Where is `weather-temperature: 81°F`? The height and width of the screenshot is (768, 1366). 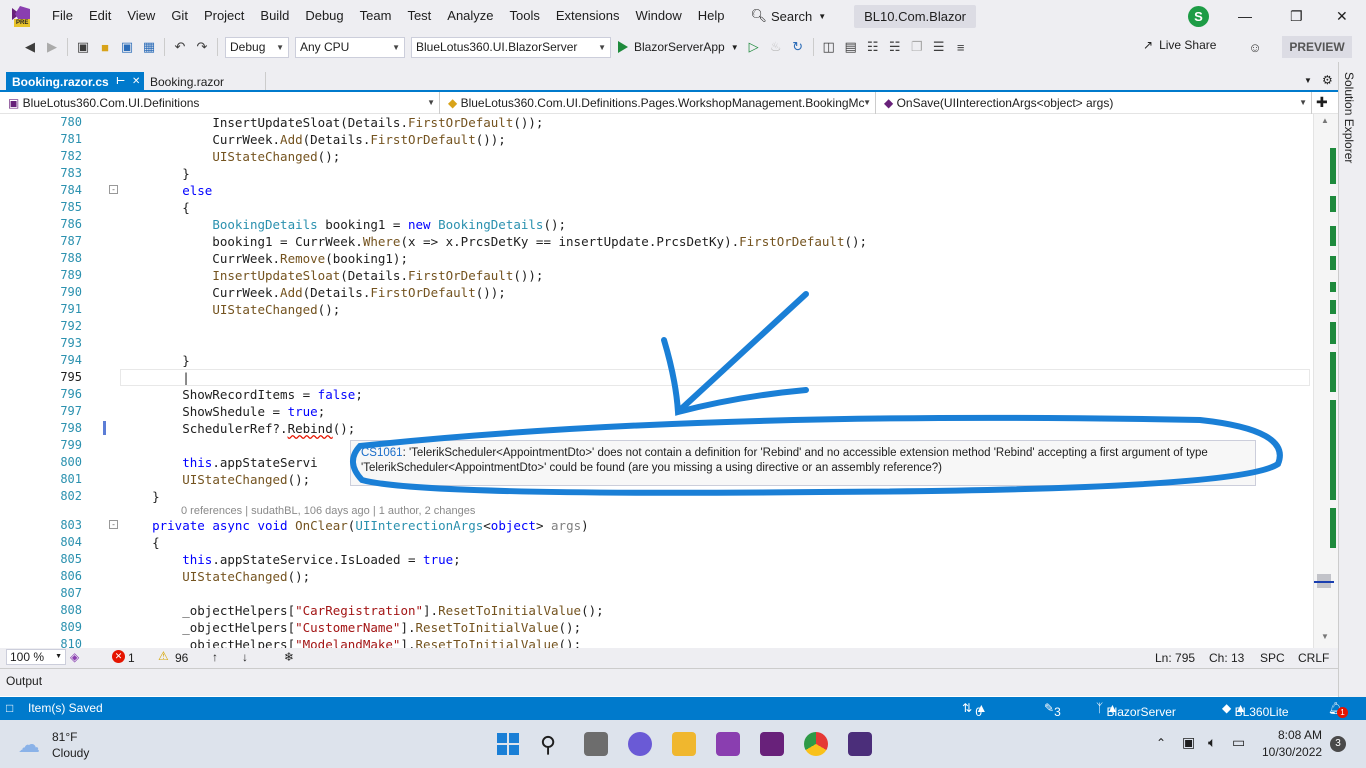 weather-temperature: 81°F is located at coordinates (65, 737).